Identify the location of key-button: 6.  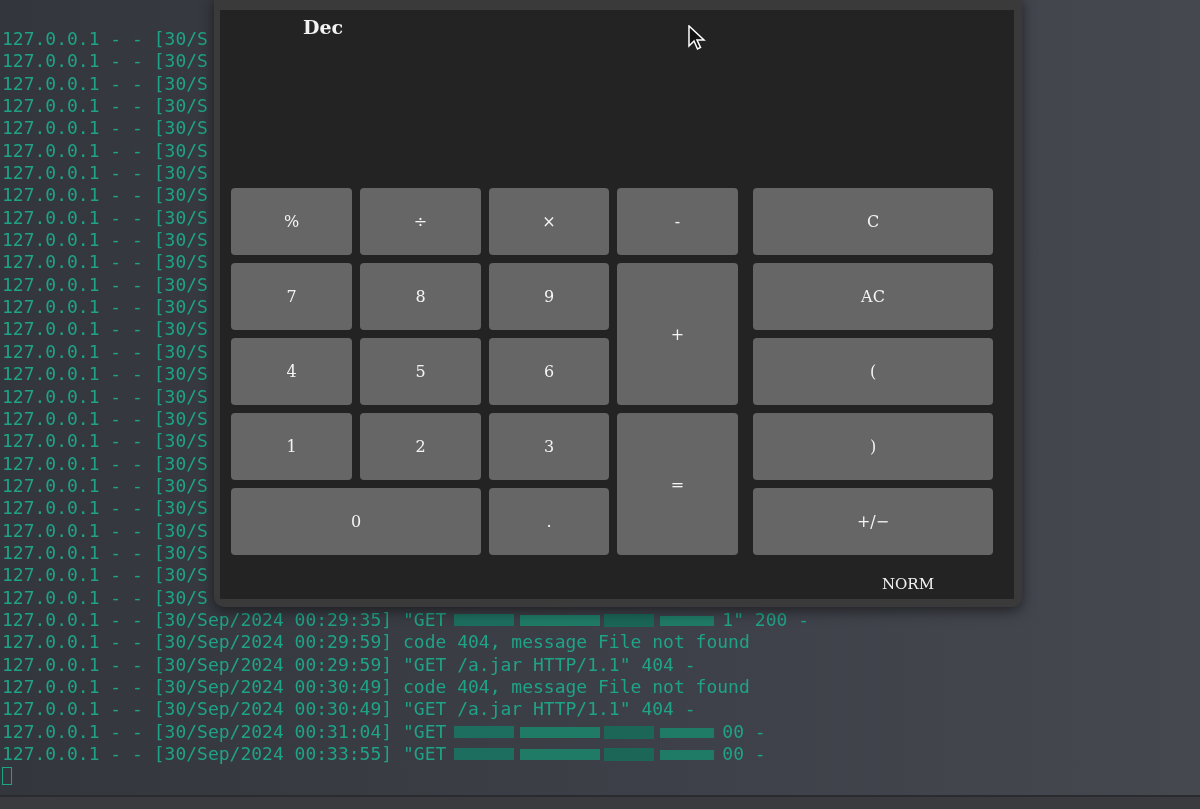
(549, 371).